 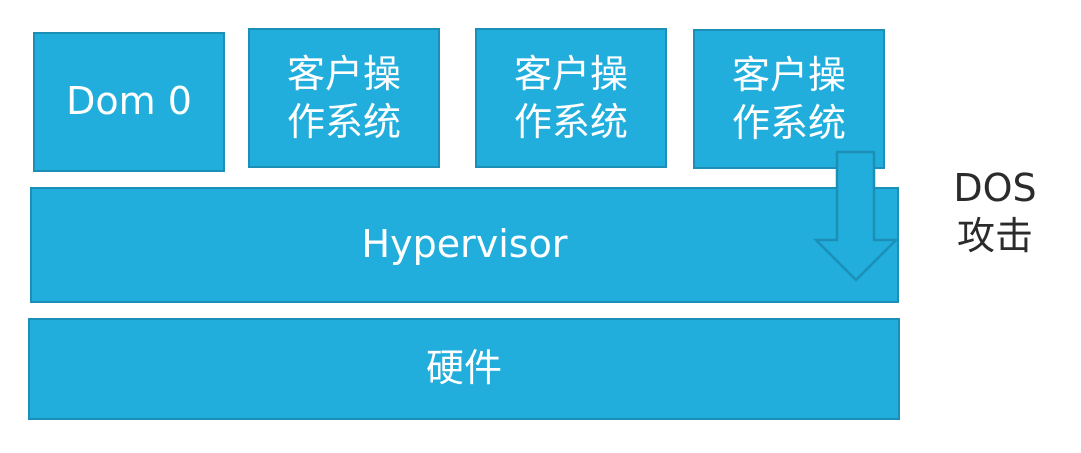 I want to click on down-arrow-icon, so click(x=856, y=216).